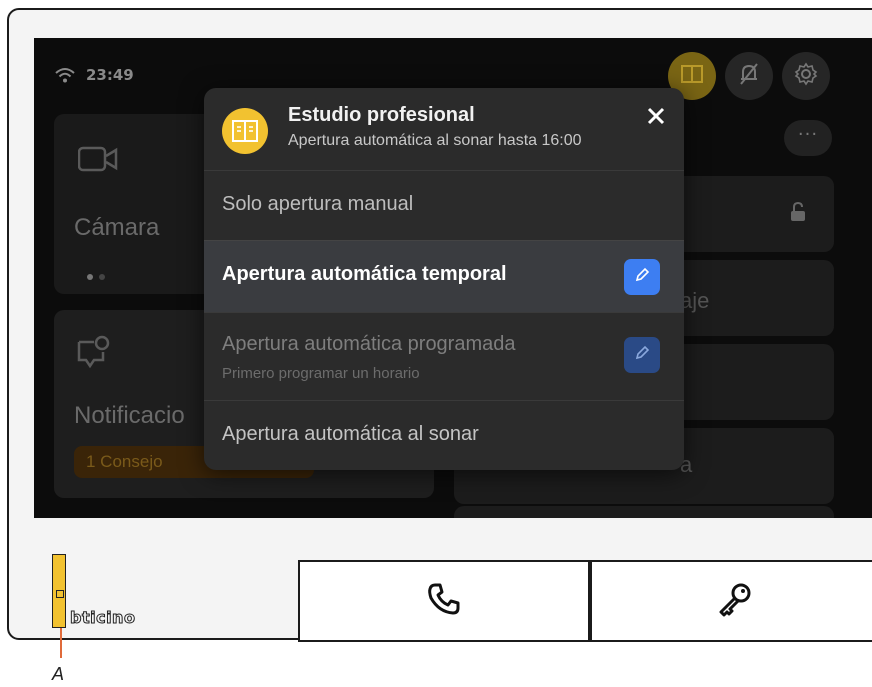 This screenshot has width=872, height=687. What do you see at coordinates (61, 643) in the screenshot?
I see `callout-leader` at bounding box center [61, 643].